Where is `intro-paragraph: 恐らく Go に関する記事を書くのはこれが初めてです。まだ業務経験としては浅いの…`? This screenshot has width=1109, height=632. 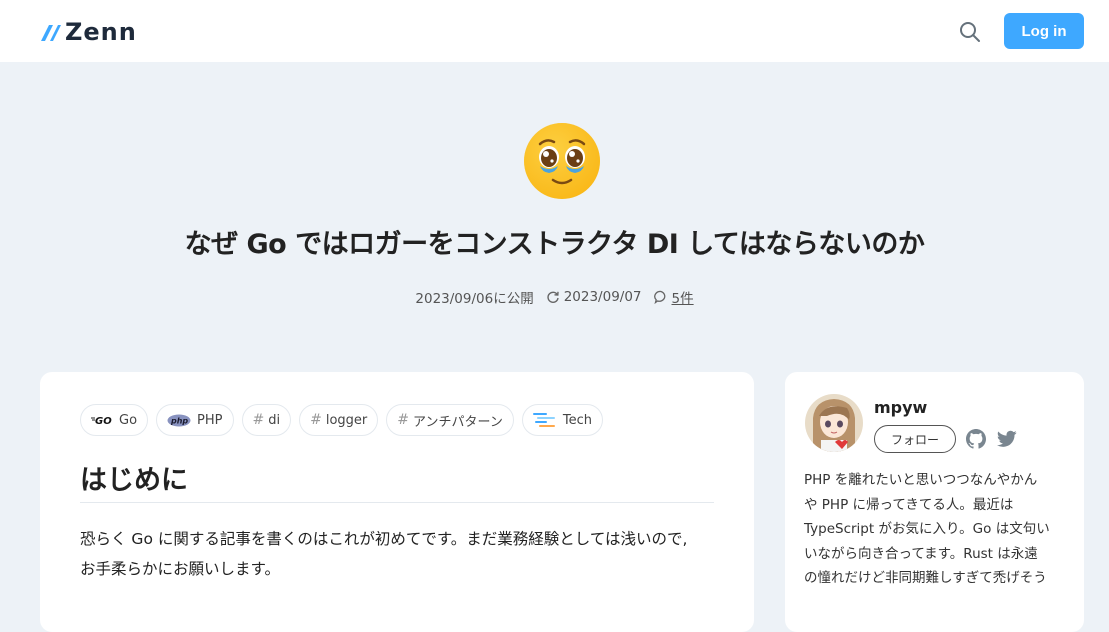
intro-paragraph: 恐らく Go に関する記事を書くのはこれが初めてです。まだ業務経験としては浅いの… is located at coordinates (400, 554).